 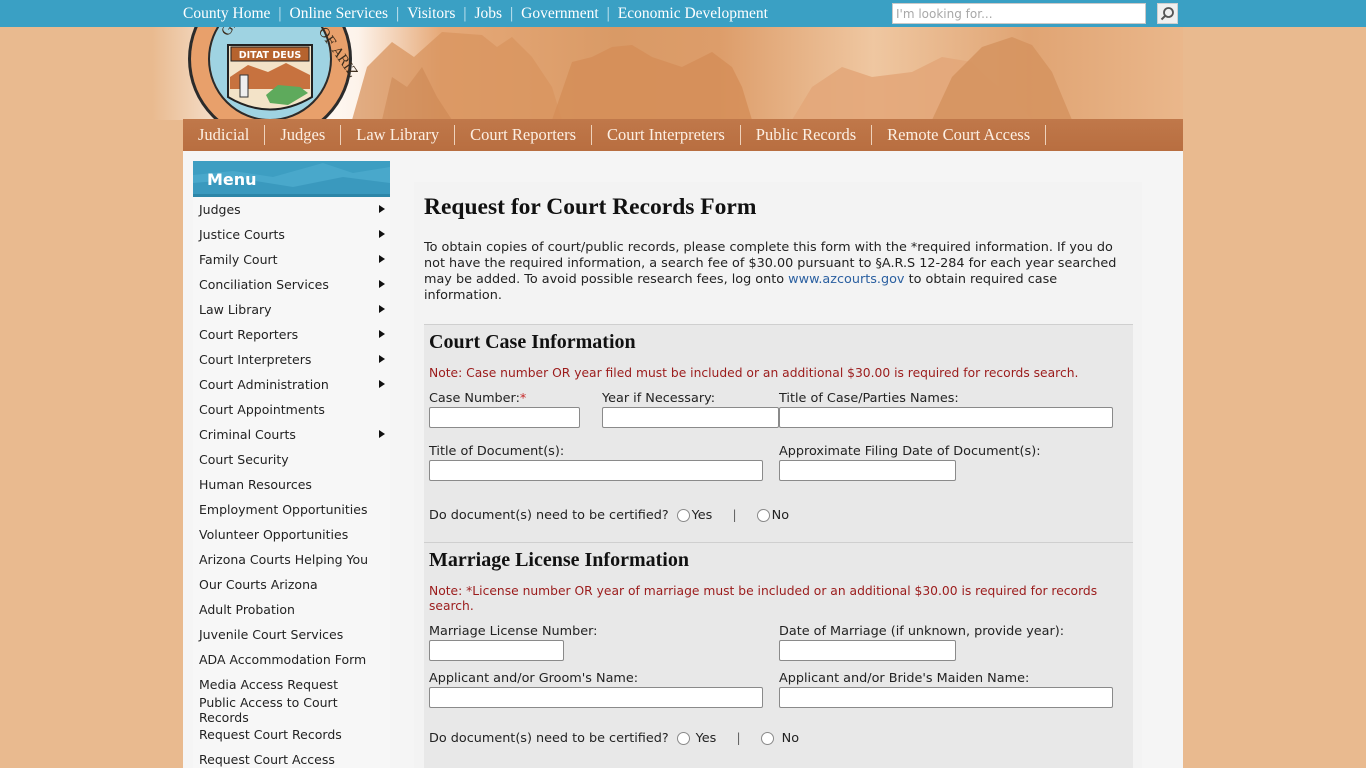 I want to click on title-of-document-input, so click(x=596, y=470).